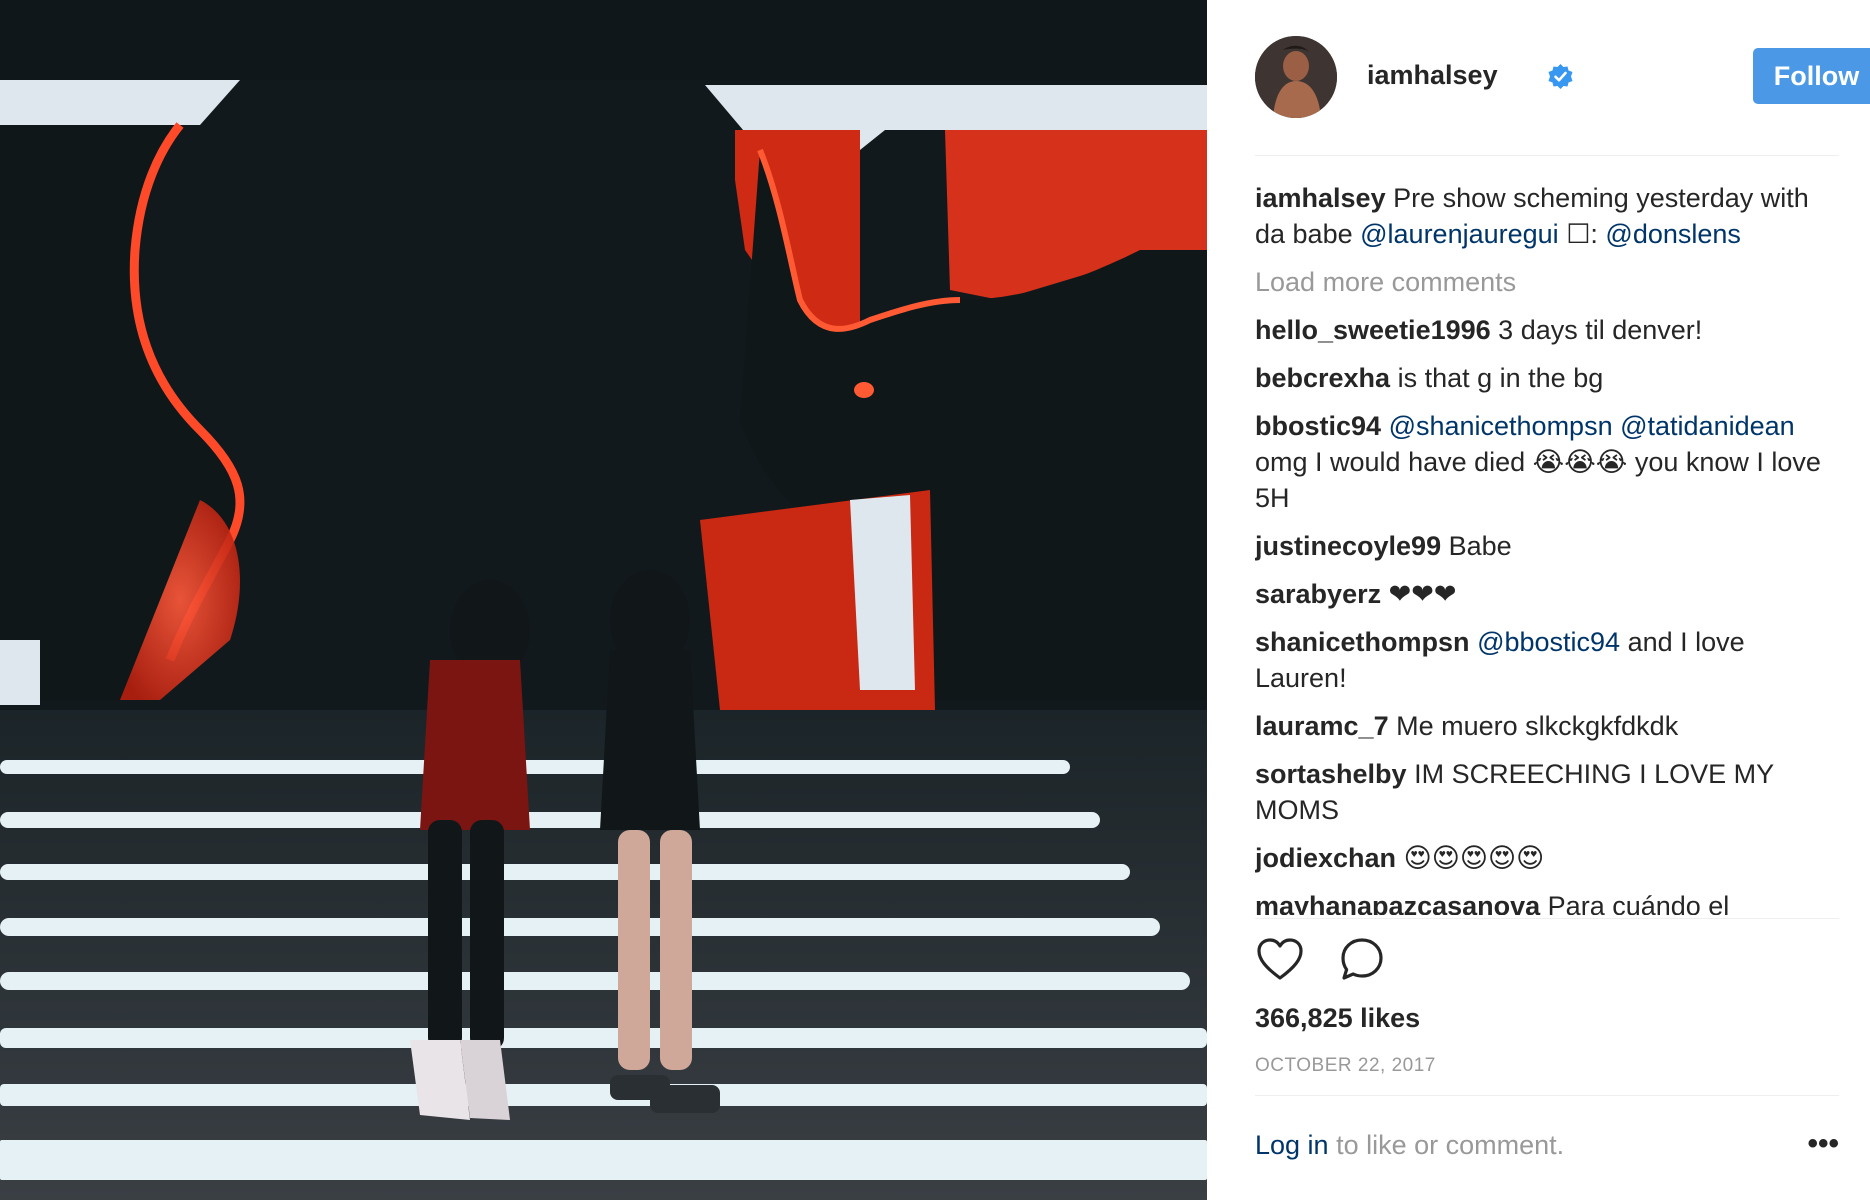  Describe the element at coordinates (1547, 282) in the screenshot. I see `load-more-comments-link: Load more comments` at that location.